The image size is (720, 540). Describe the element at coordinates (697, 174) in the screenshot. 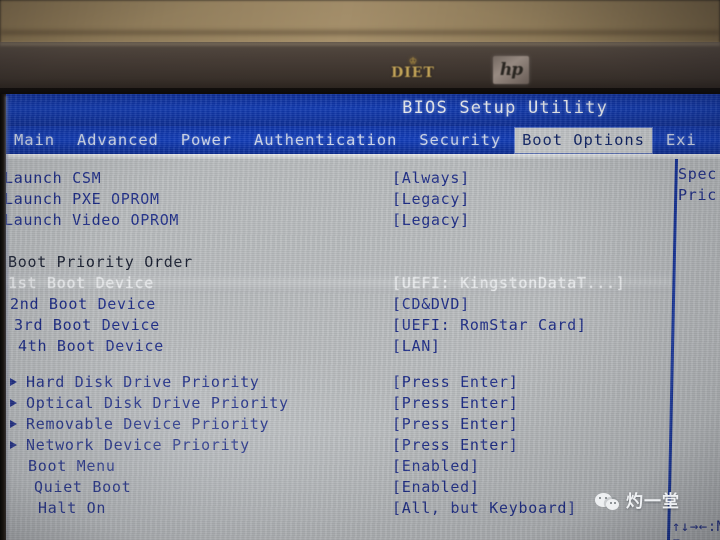

I see `help-line-1: Spec` at that location.